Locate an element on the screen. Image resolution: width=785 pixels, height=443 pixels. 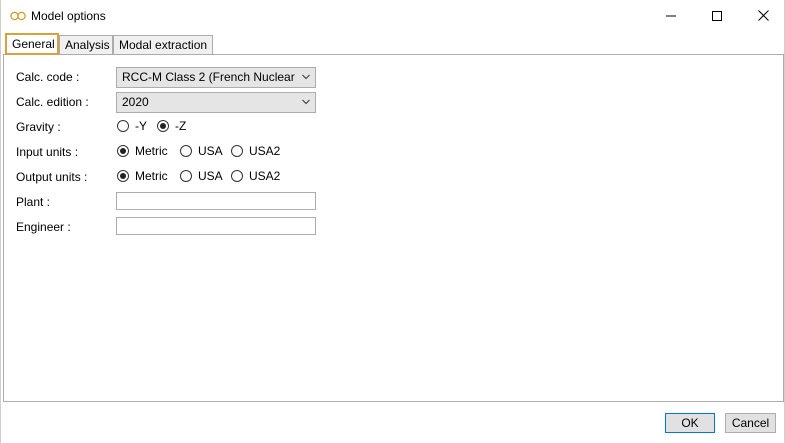
calc-code-value: RCC-M Class 2 (French Nuclear P is located at coordinates (210, 77).